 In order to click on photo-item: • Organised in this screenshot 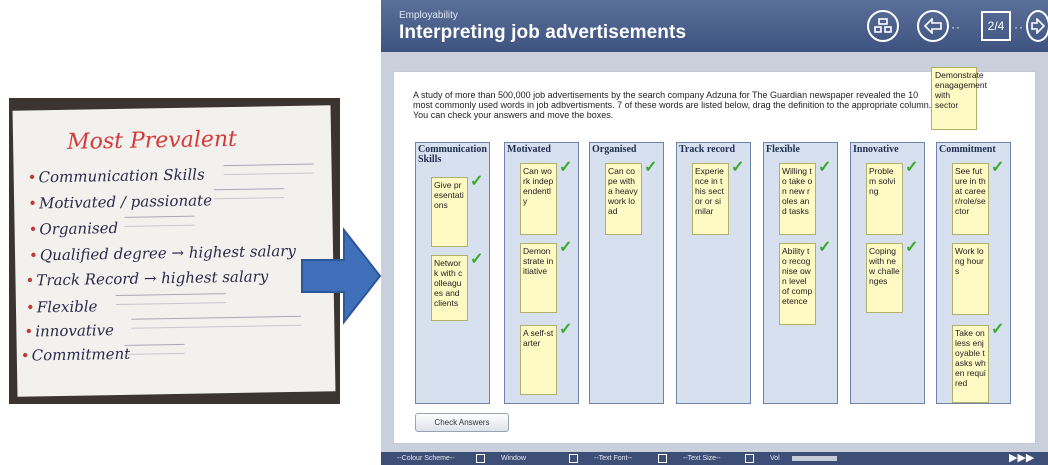, I will do `click(73, 228)`.